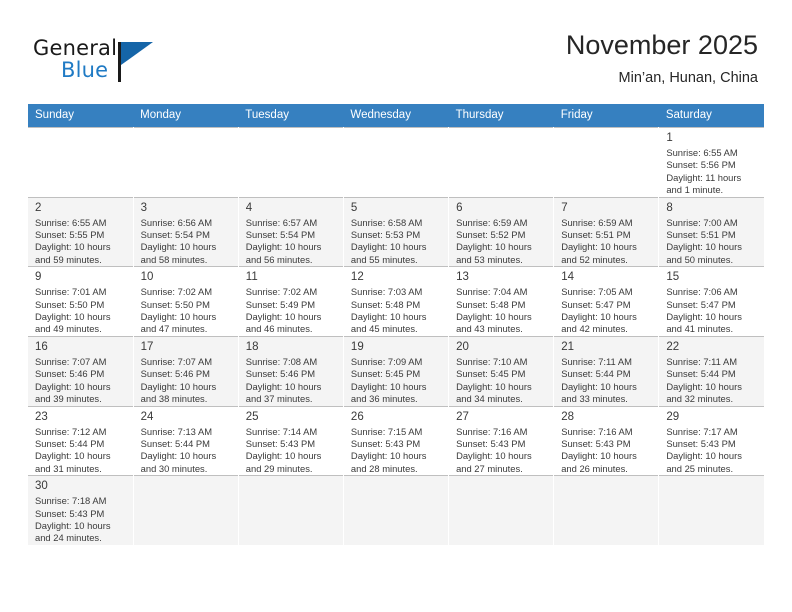  What do you see at coordinates (71, 222) in the screenshot?
I see `sunrise-text: Sunrise: 6:55 AM` at bounding box center [71, 222].